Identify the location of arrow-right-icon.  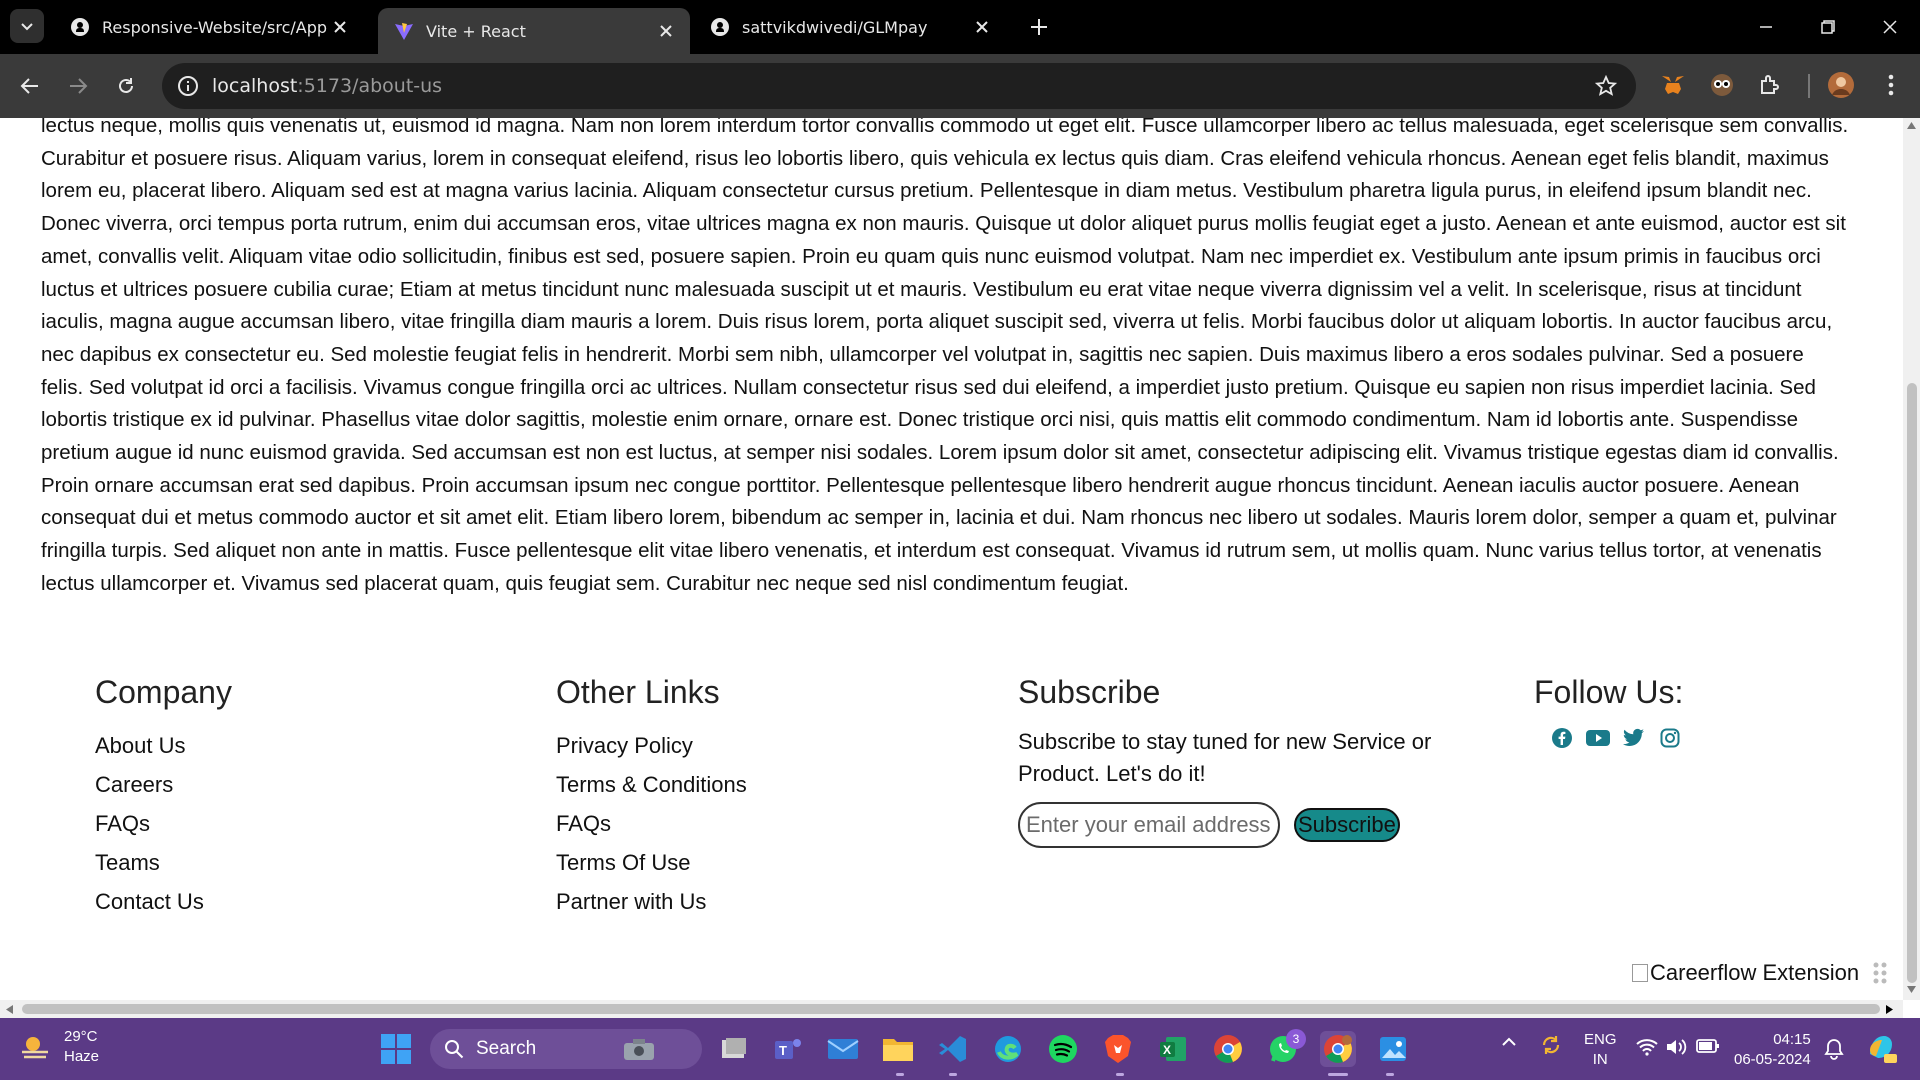
(79, 86).